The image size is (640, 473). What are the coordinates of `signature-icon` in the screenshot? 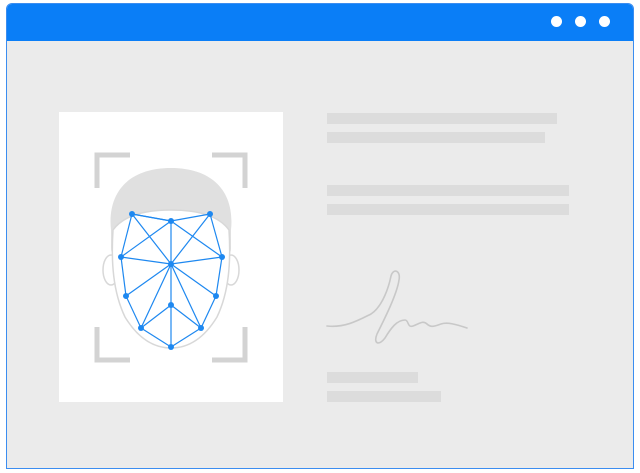 It's located at (397, 307).